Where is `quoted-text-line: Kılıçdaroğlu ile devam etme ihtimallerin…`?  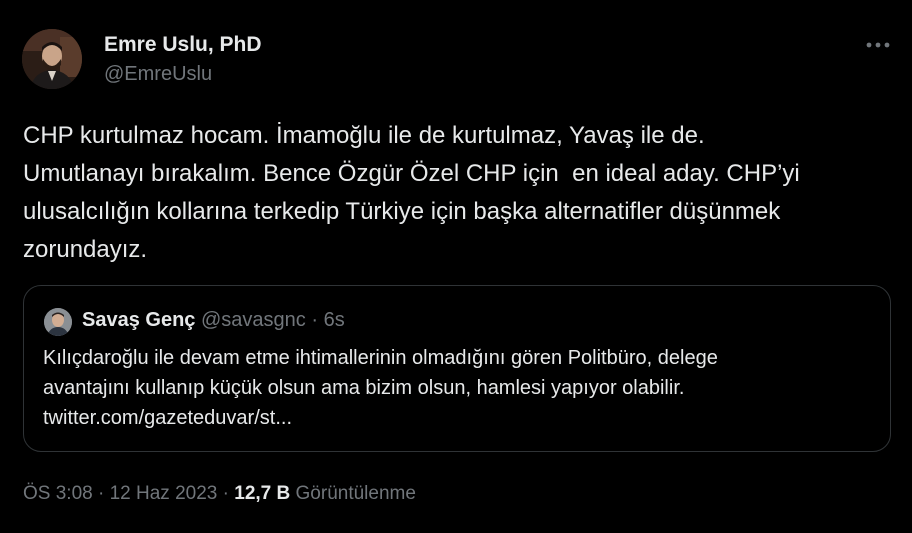
quoted-text-line: Kılıçdaroğlu ile devam etme ihtimallerin… is located at coordinates (380, 358).